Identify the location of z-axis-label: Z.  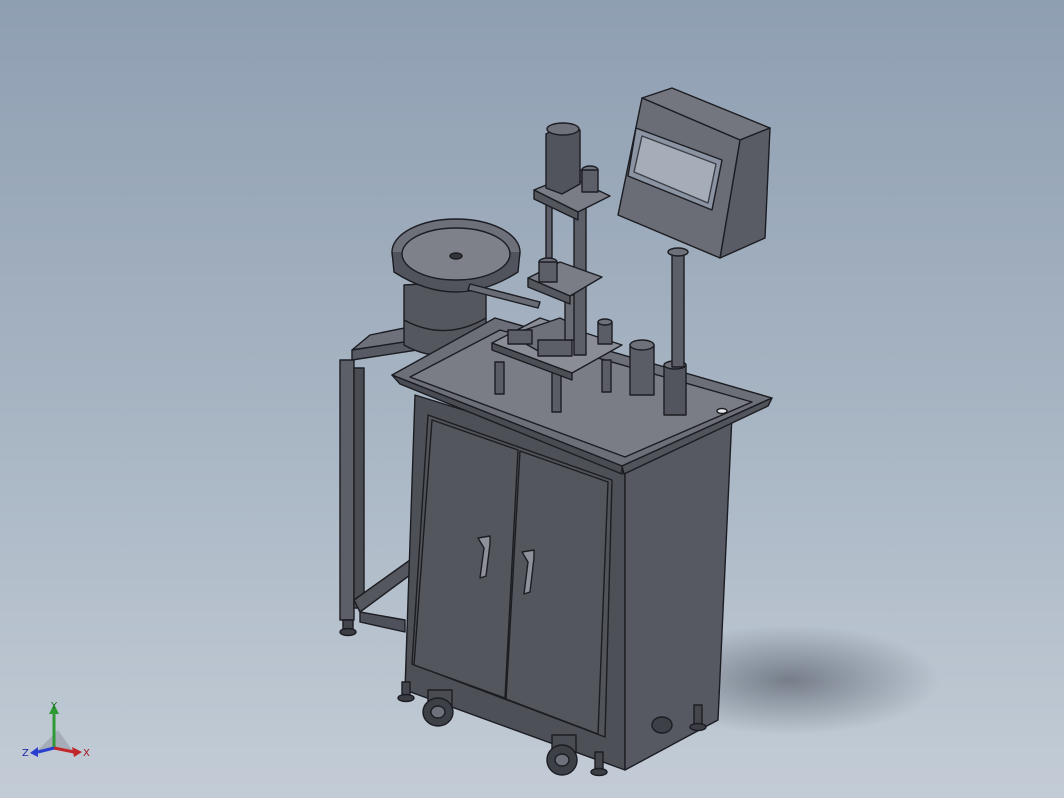
(25, 753).